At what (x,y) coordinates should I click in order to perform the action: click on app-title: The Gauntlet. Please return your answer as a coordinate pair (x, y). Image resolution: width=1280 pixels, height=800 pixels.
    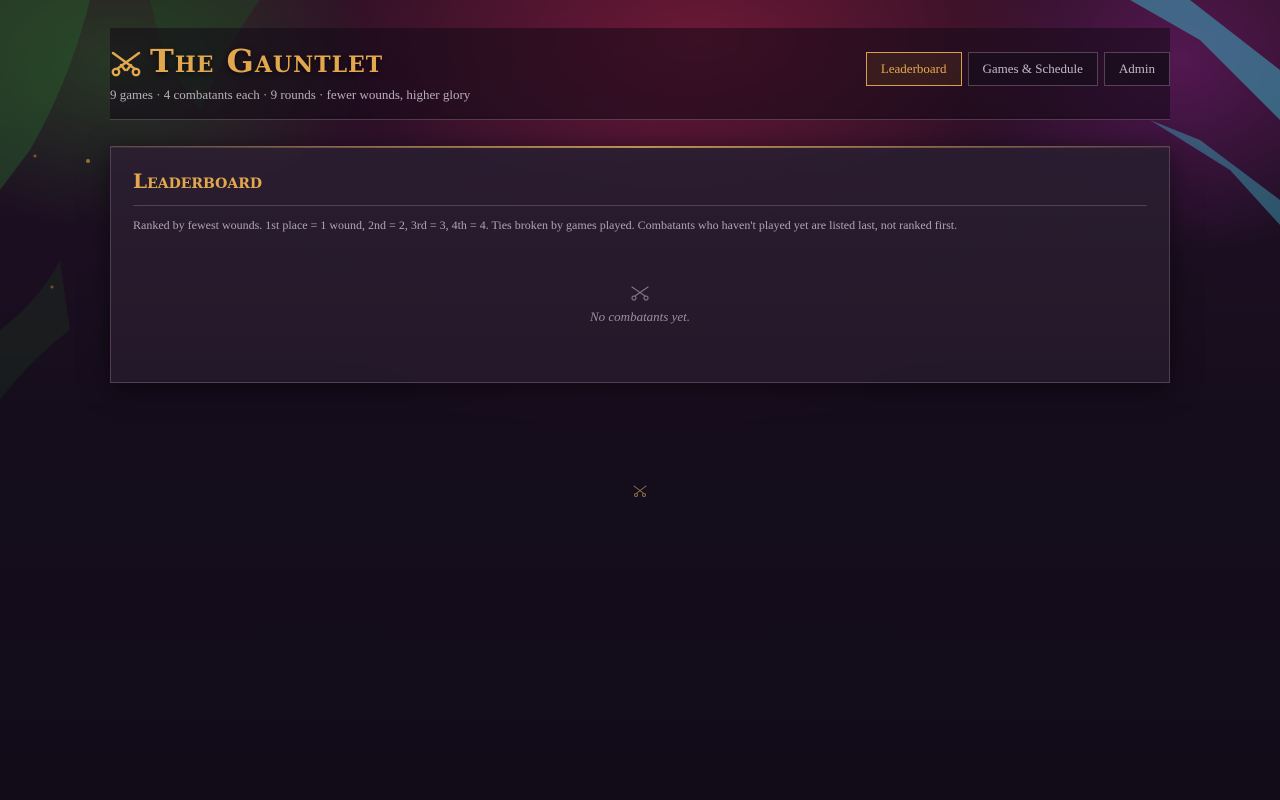
    Looking at the image, I should click on (267, 61).